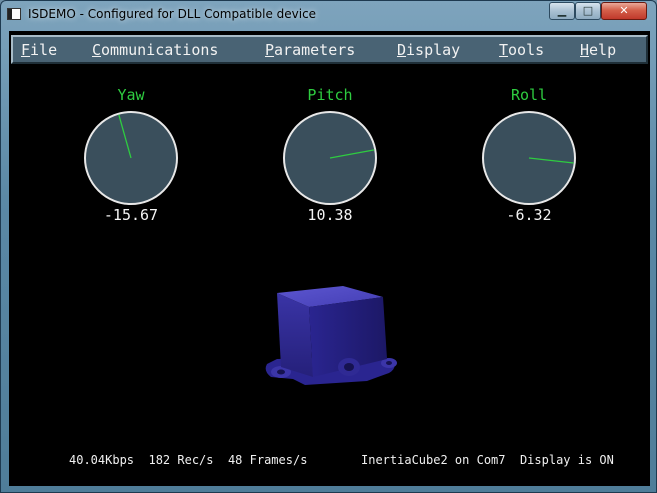 The height and width of the screenshot is (493, 657). I want to click on cube-mount-hole-right, so click(389, 363).